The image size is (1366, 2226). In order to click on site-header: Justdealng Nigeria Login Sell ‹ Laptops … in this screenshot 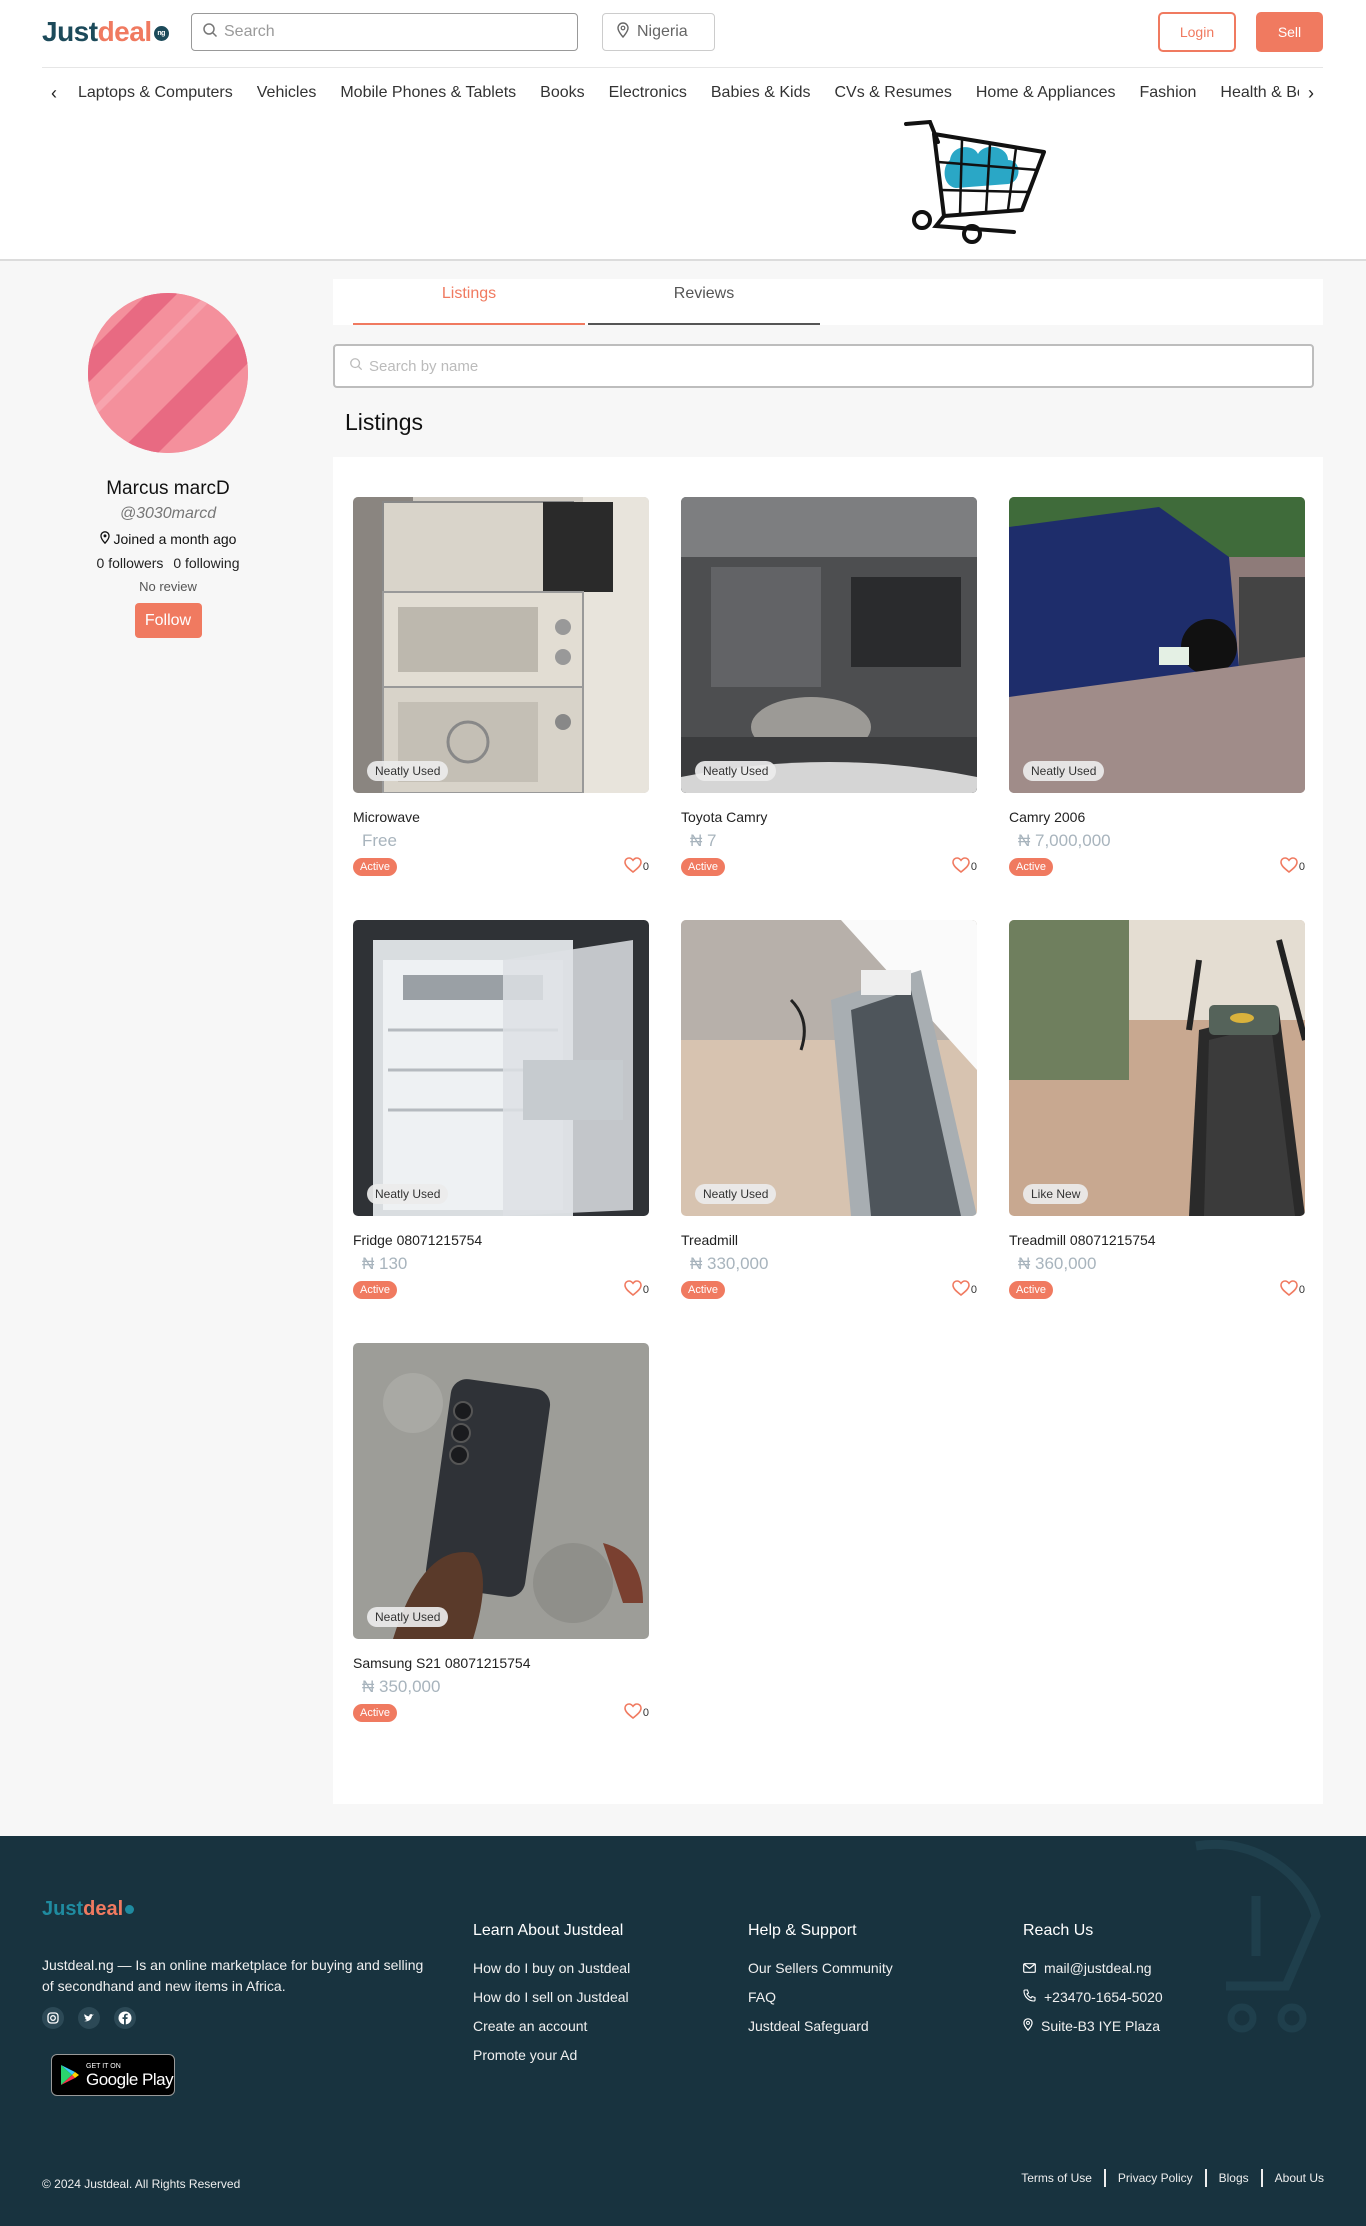, I will do `click(683, 130)`.